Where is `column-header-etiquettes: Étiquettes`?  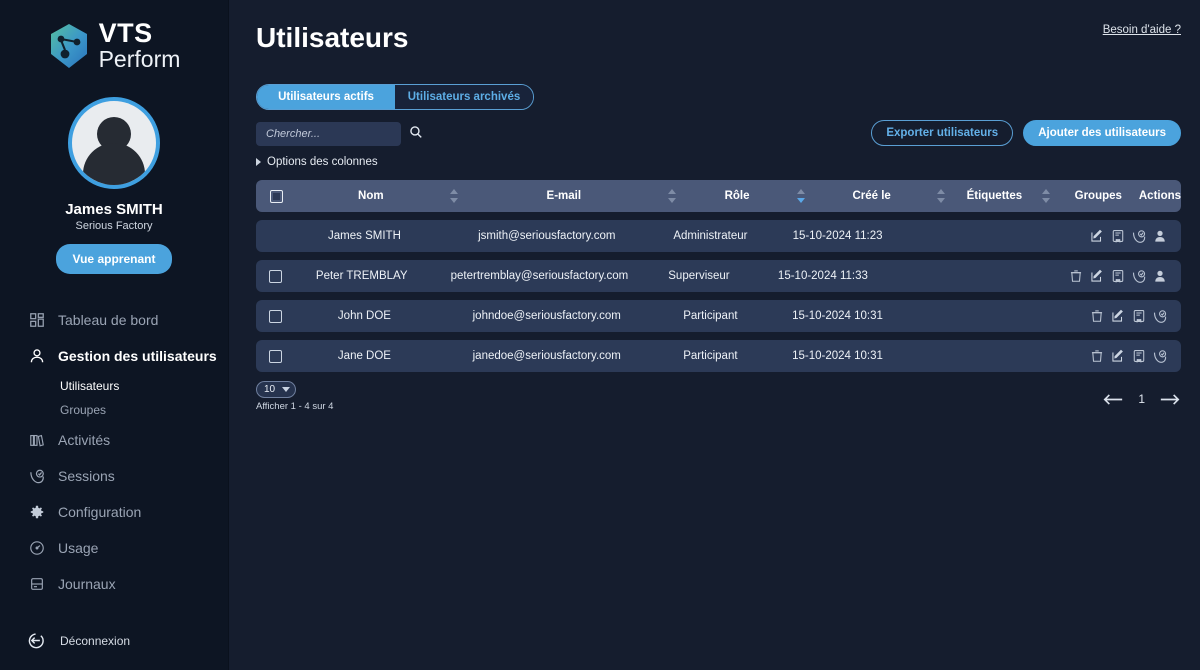 column-header-etiquettes: Étiquettes is located at coordinates (994, 196).